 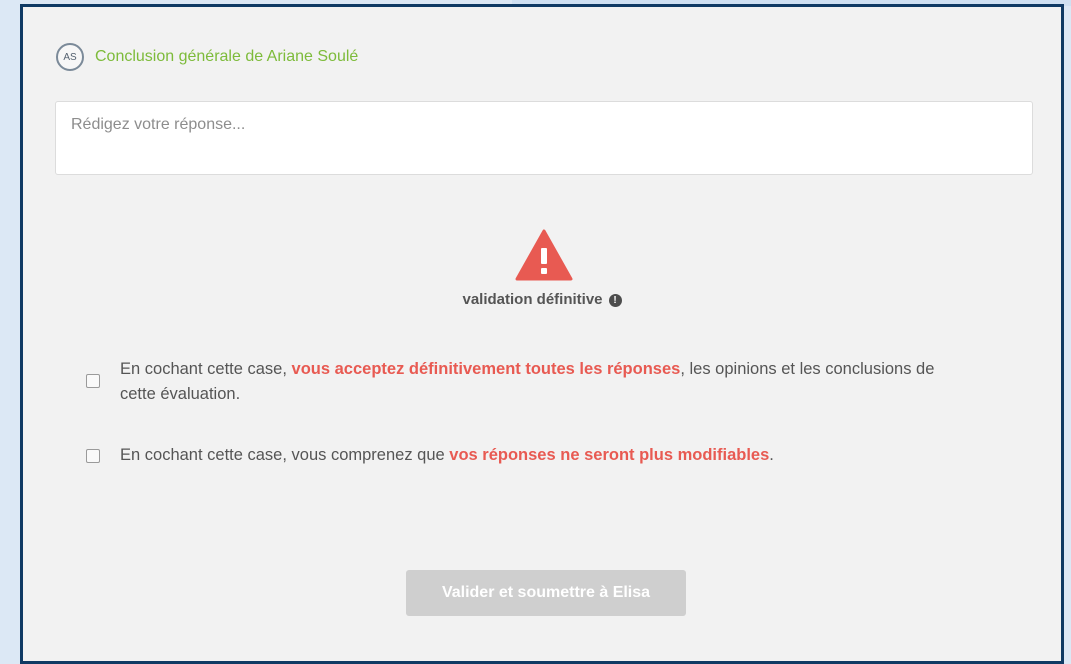 I want to click on accept-text-start: En cochant cette case,, so click(x=206, y=369).